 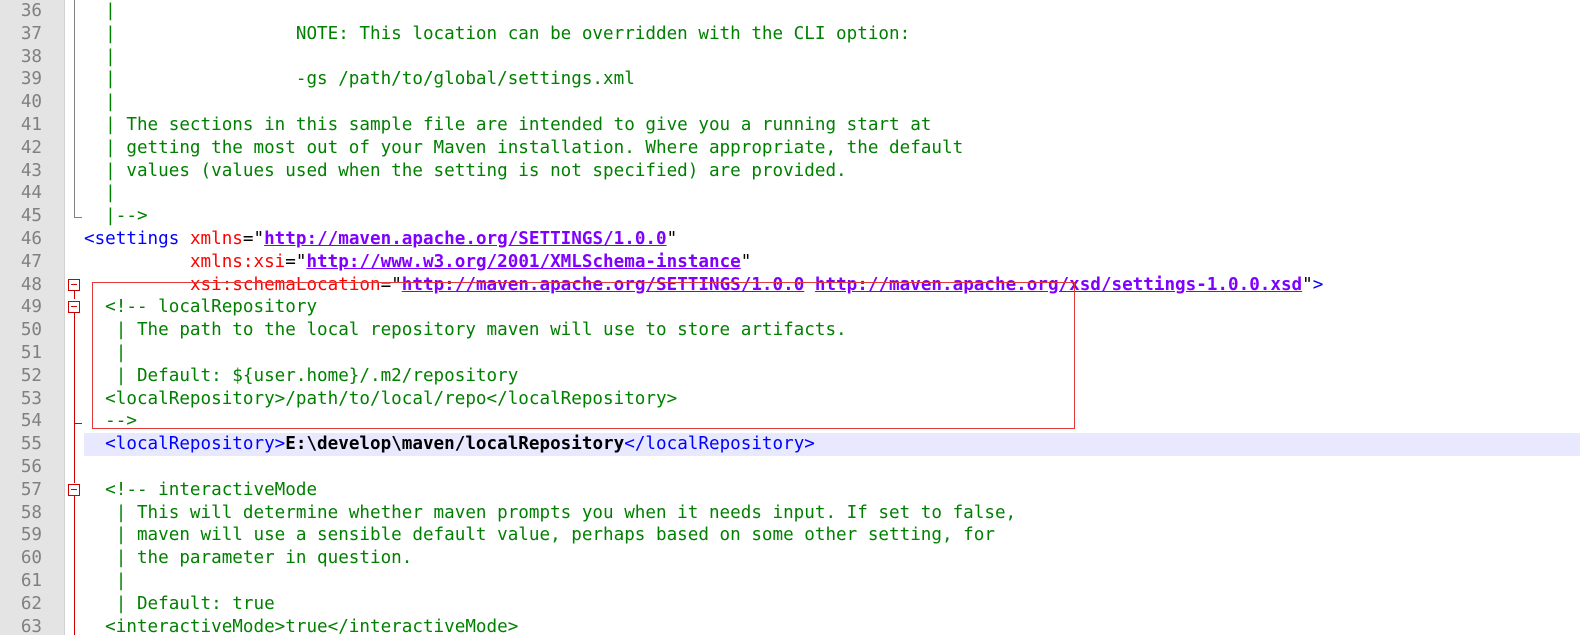 What do you see at coordinates (832, 558) in the screenshot?
I see `code-text: | the parameter in question.` at bounding box center [832, 558].